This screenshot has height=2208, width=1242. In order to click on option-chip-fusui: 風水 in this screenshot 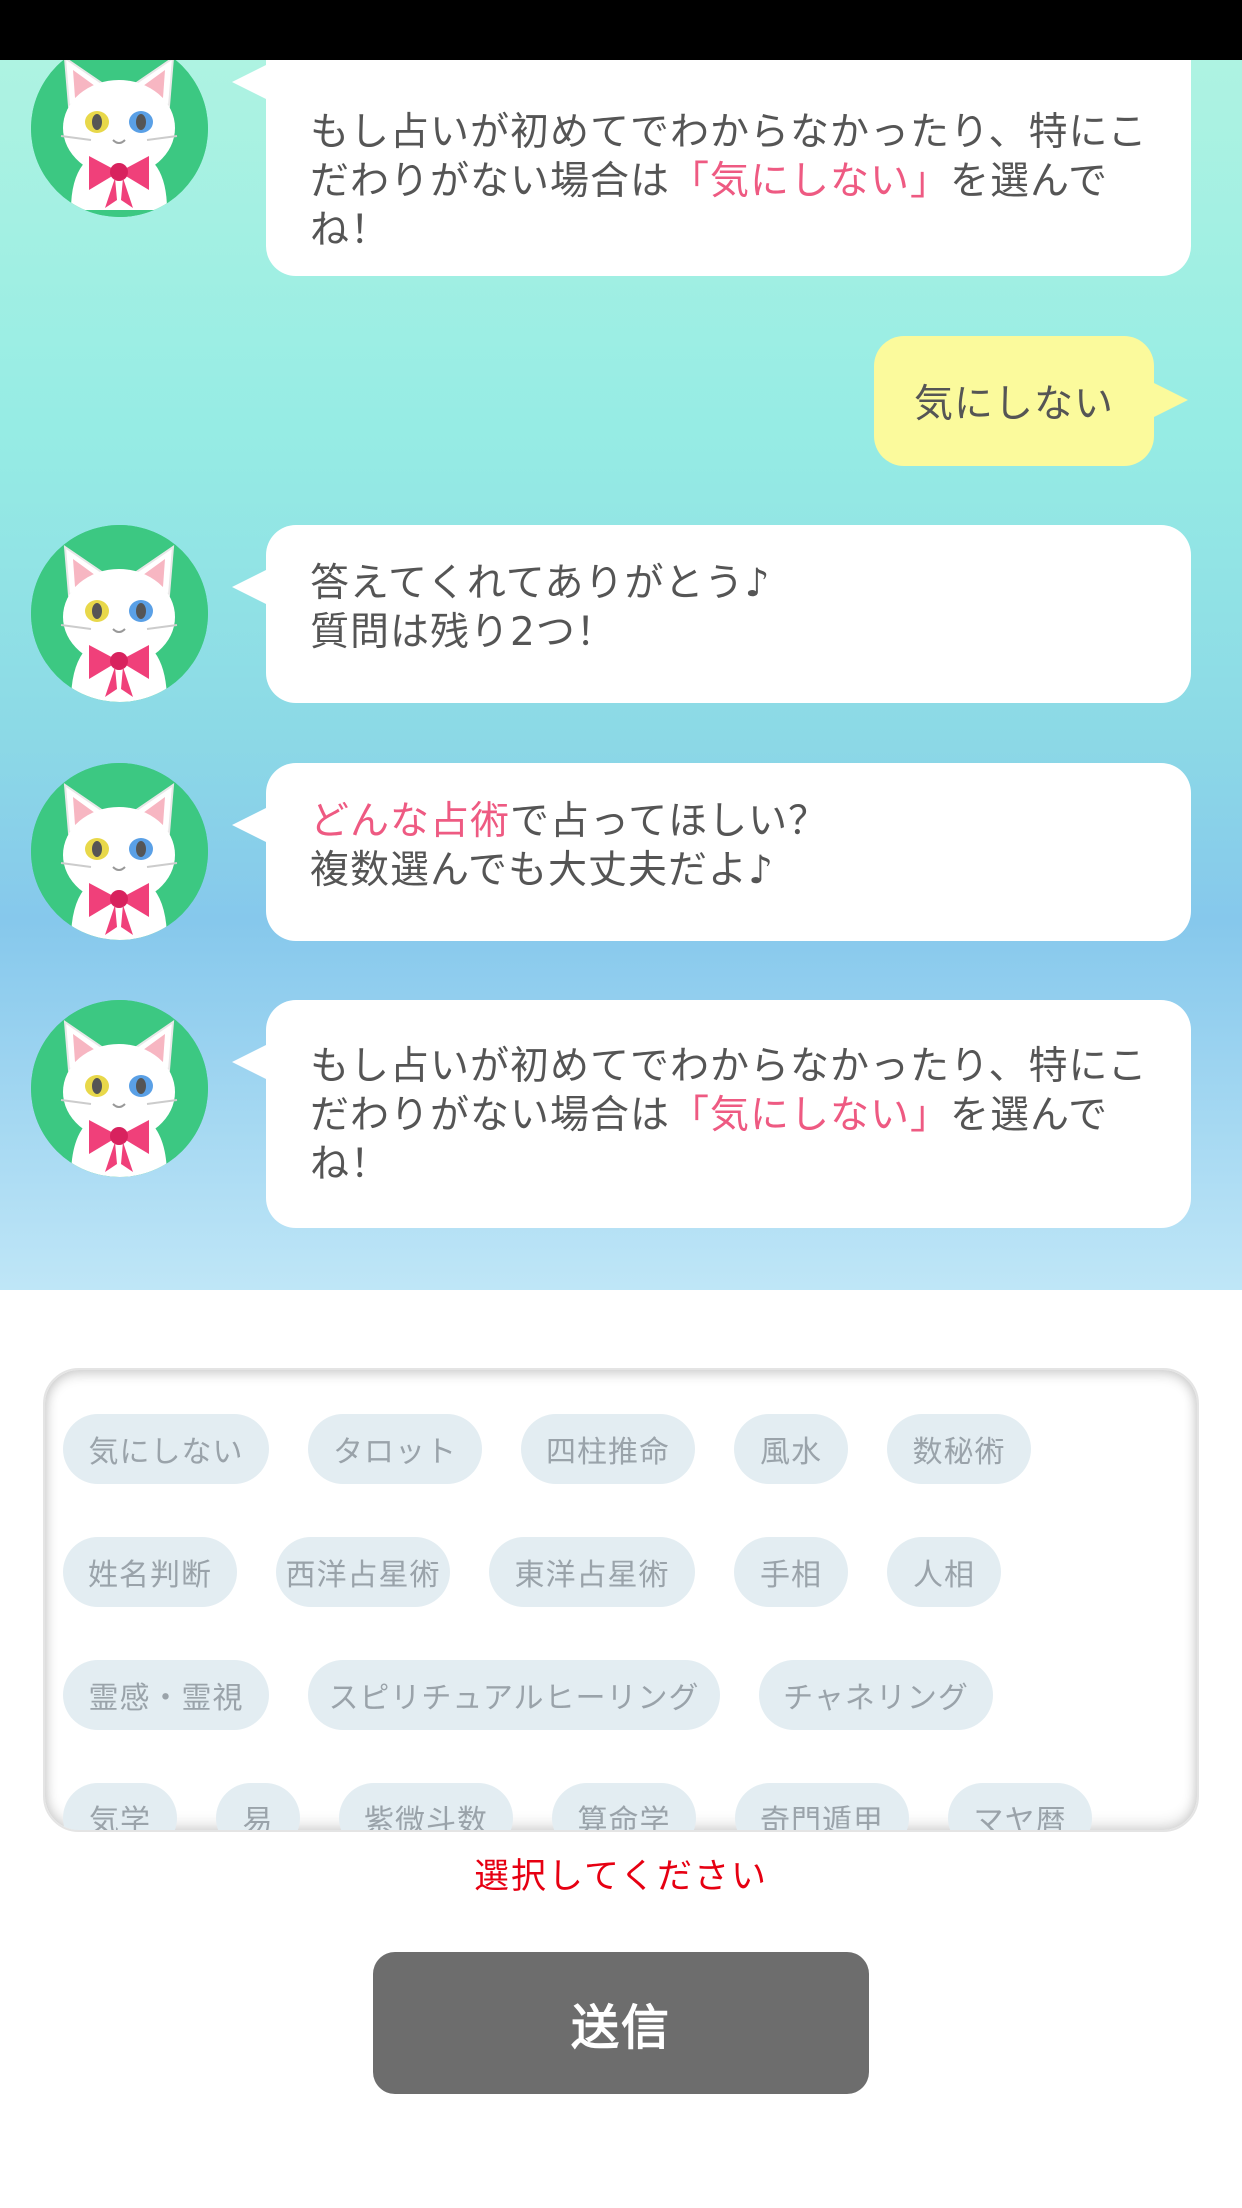, I will do `click(791, 1449)`.